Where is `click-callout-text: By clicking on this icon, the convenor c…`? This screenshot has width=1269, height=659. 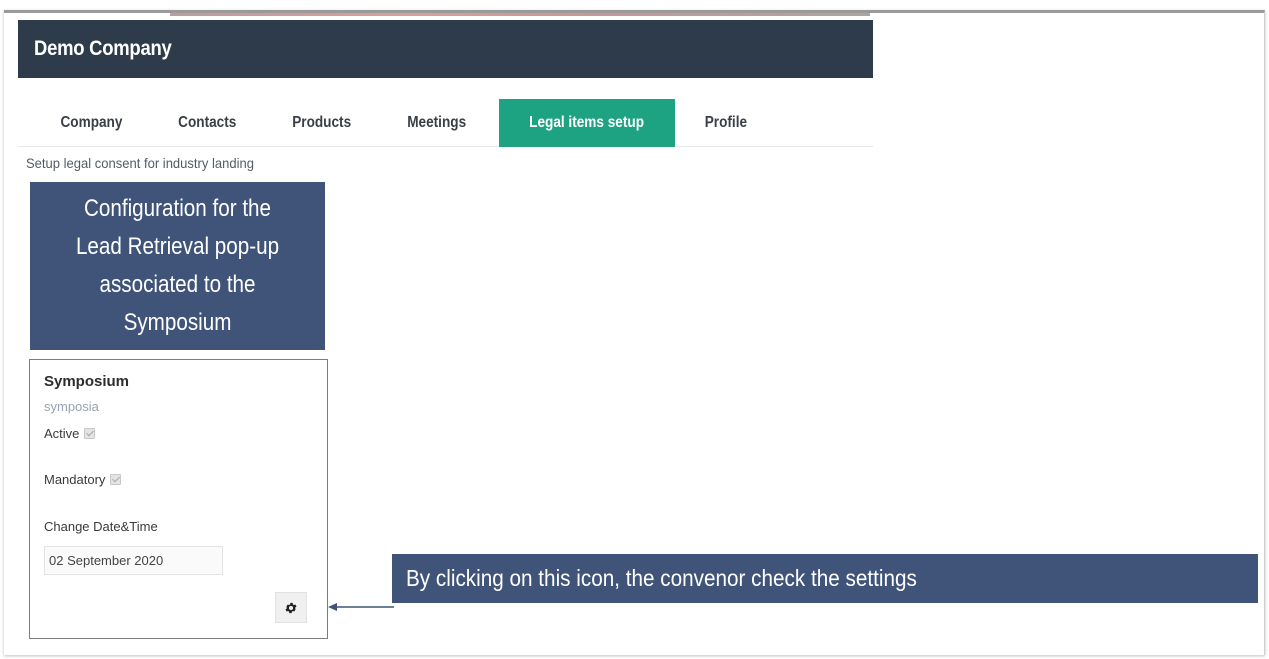
click-callout-text: By clicking on this icon, the convenor c… is located at coordinates (661, 578).